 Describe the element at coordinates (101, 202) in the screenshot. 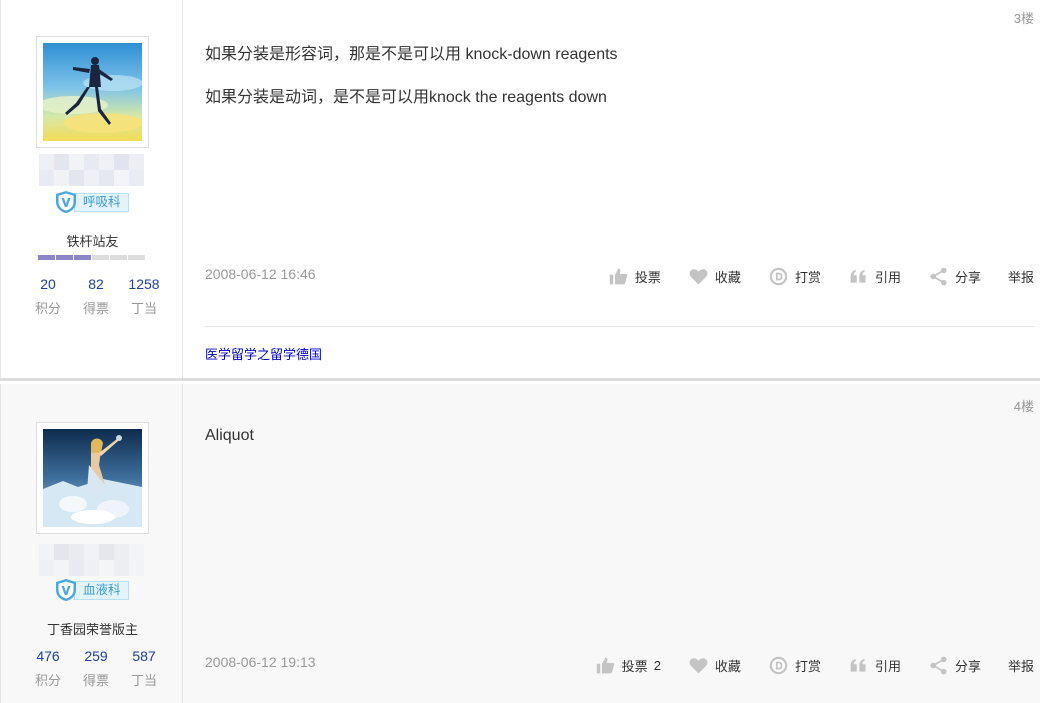

I see `department-label: 呼吸科` at that location.